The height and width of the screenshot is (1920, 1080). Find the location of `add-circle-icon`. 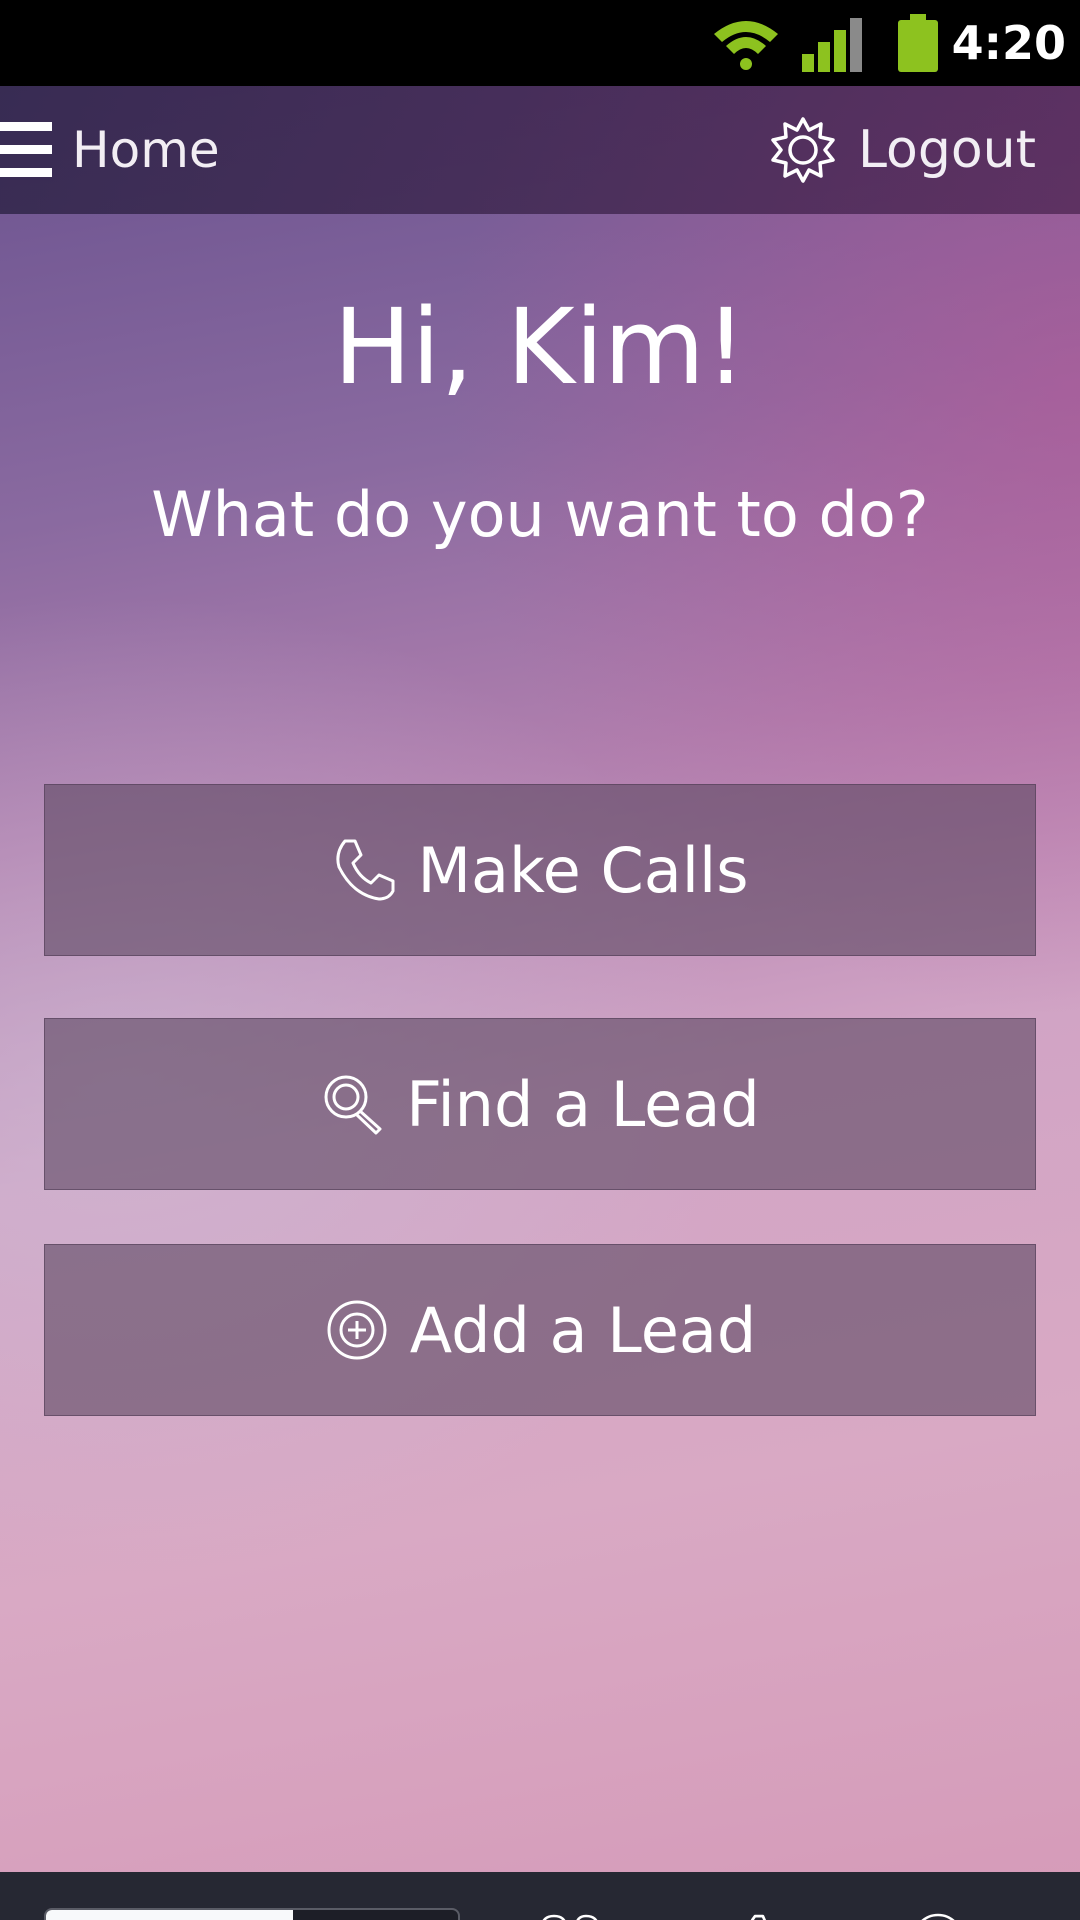

add-circle-icon is located at coordinates (357, 1330).